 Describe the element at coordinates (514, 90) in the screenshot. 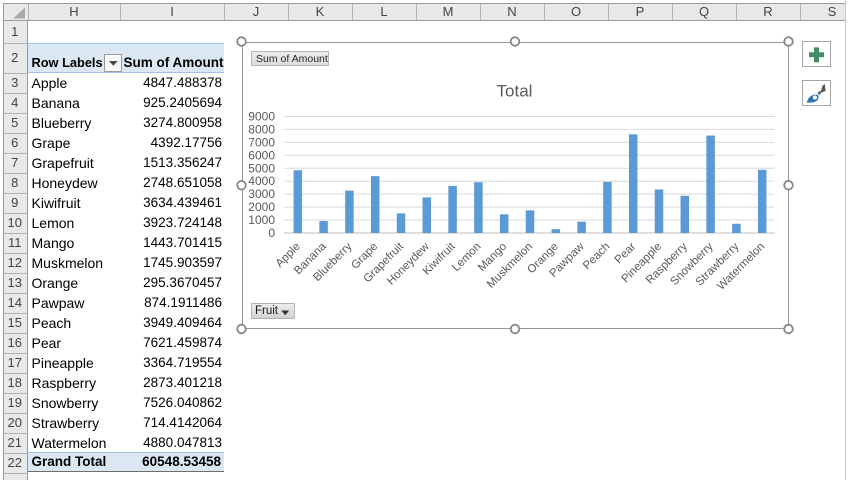

I see `svg-text: Total` at that location.